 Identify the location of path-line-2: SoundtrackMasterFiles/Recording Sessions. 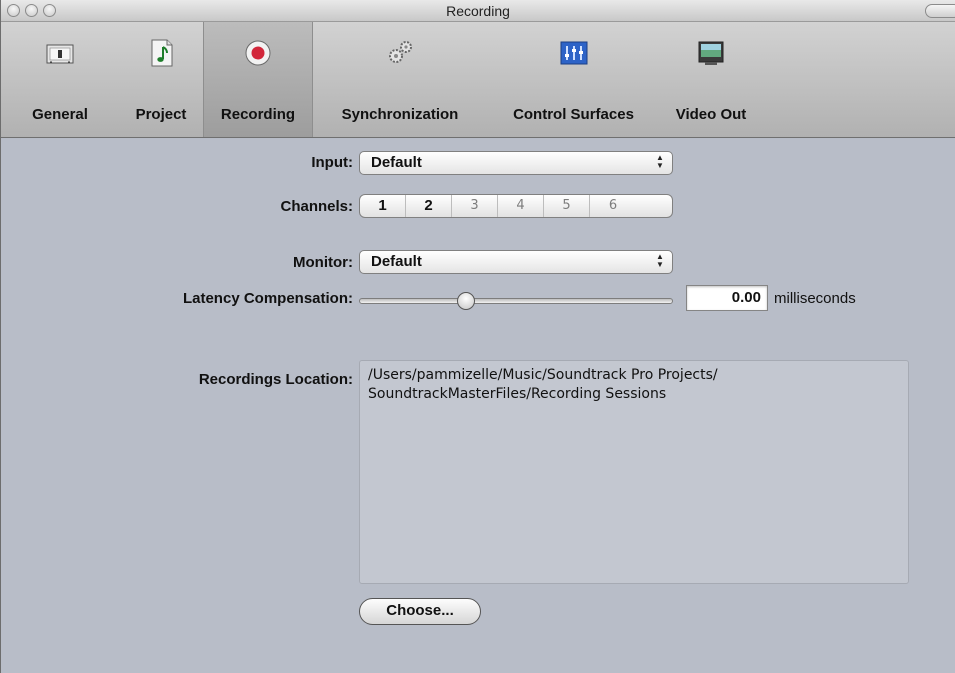
(517, 394).